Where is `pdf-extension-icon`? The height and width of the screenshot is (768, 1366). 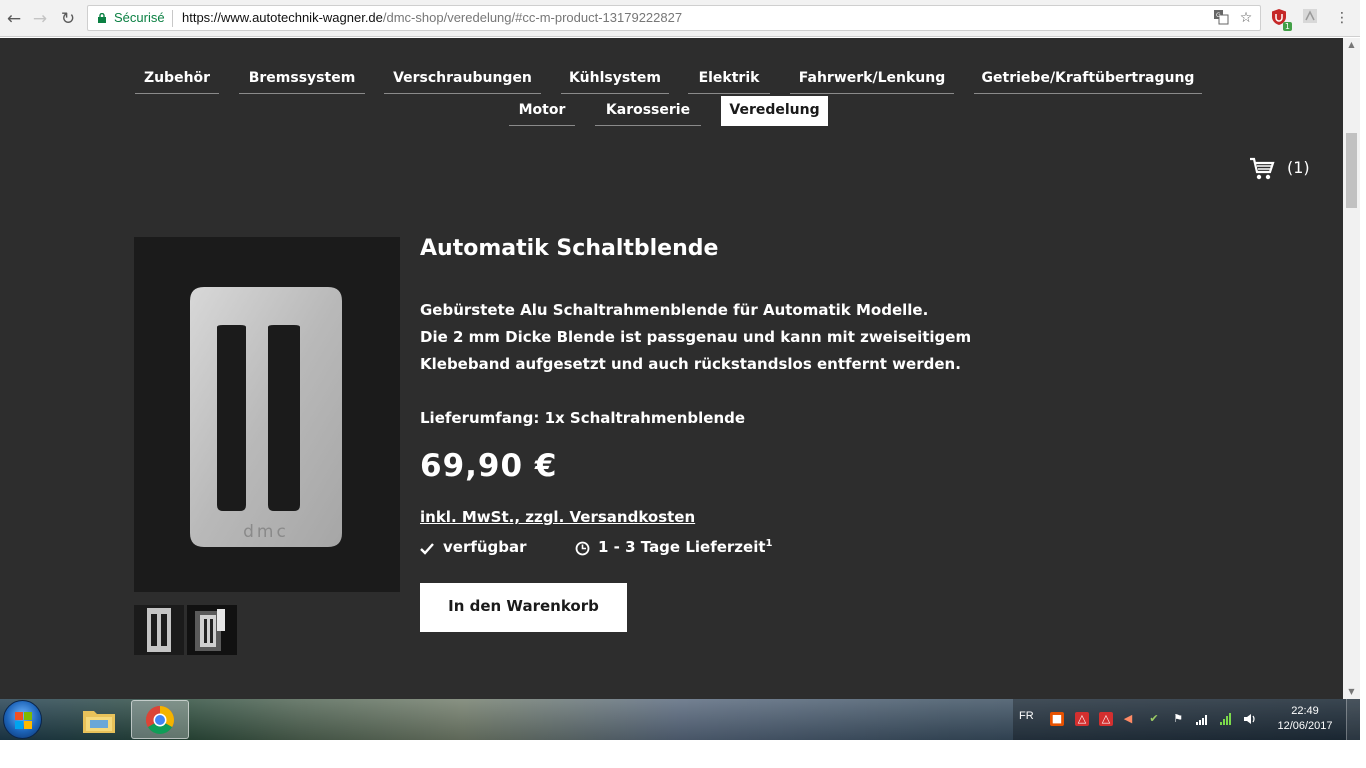
pdf-extension-icon is located at coordinates (1310, 18).